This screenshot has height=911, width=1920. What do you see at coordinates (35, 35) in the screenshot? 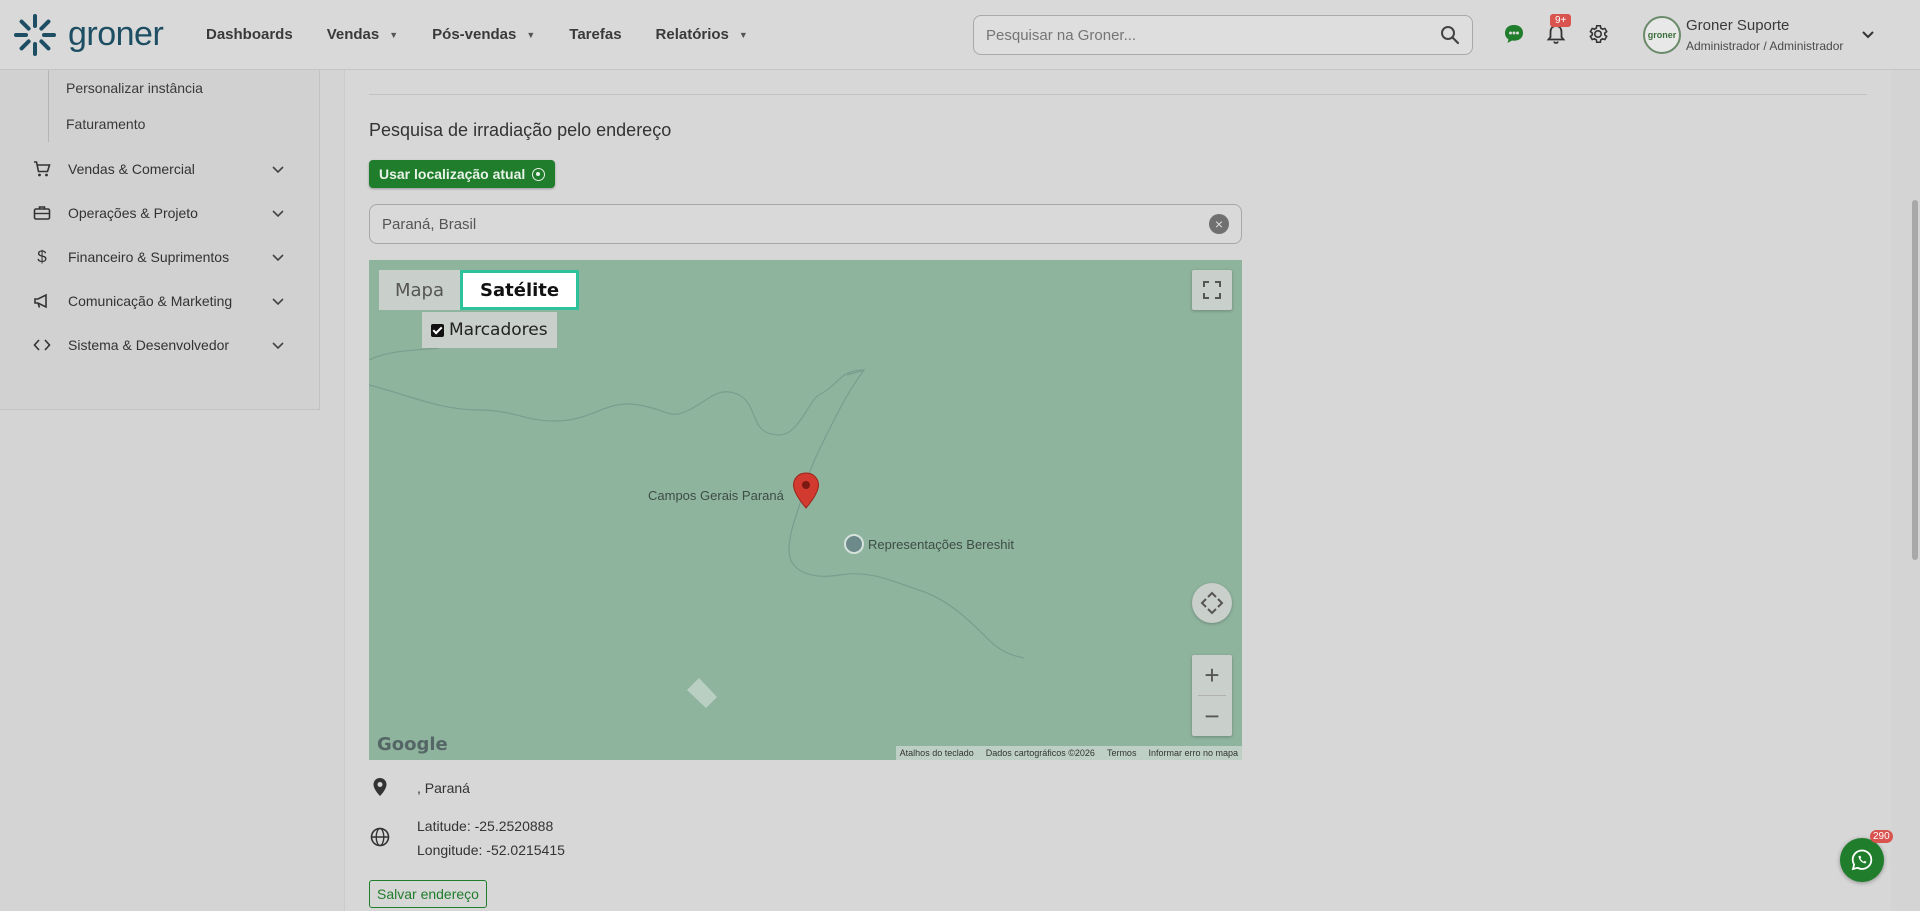
I see `groner-logo-mark-icon` at bounding box center [35, 35].